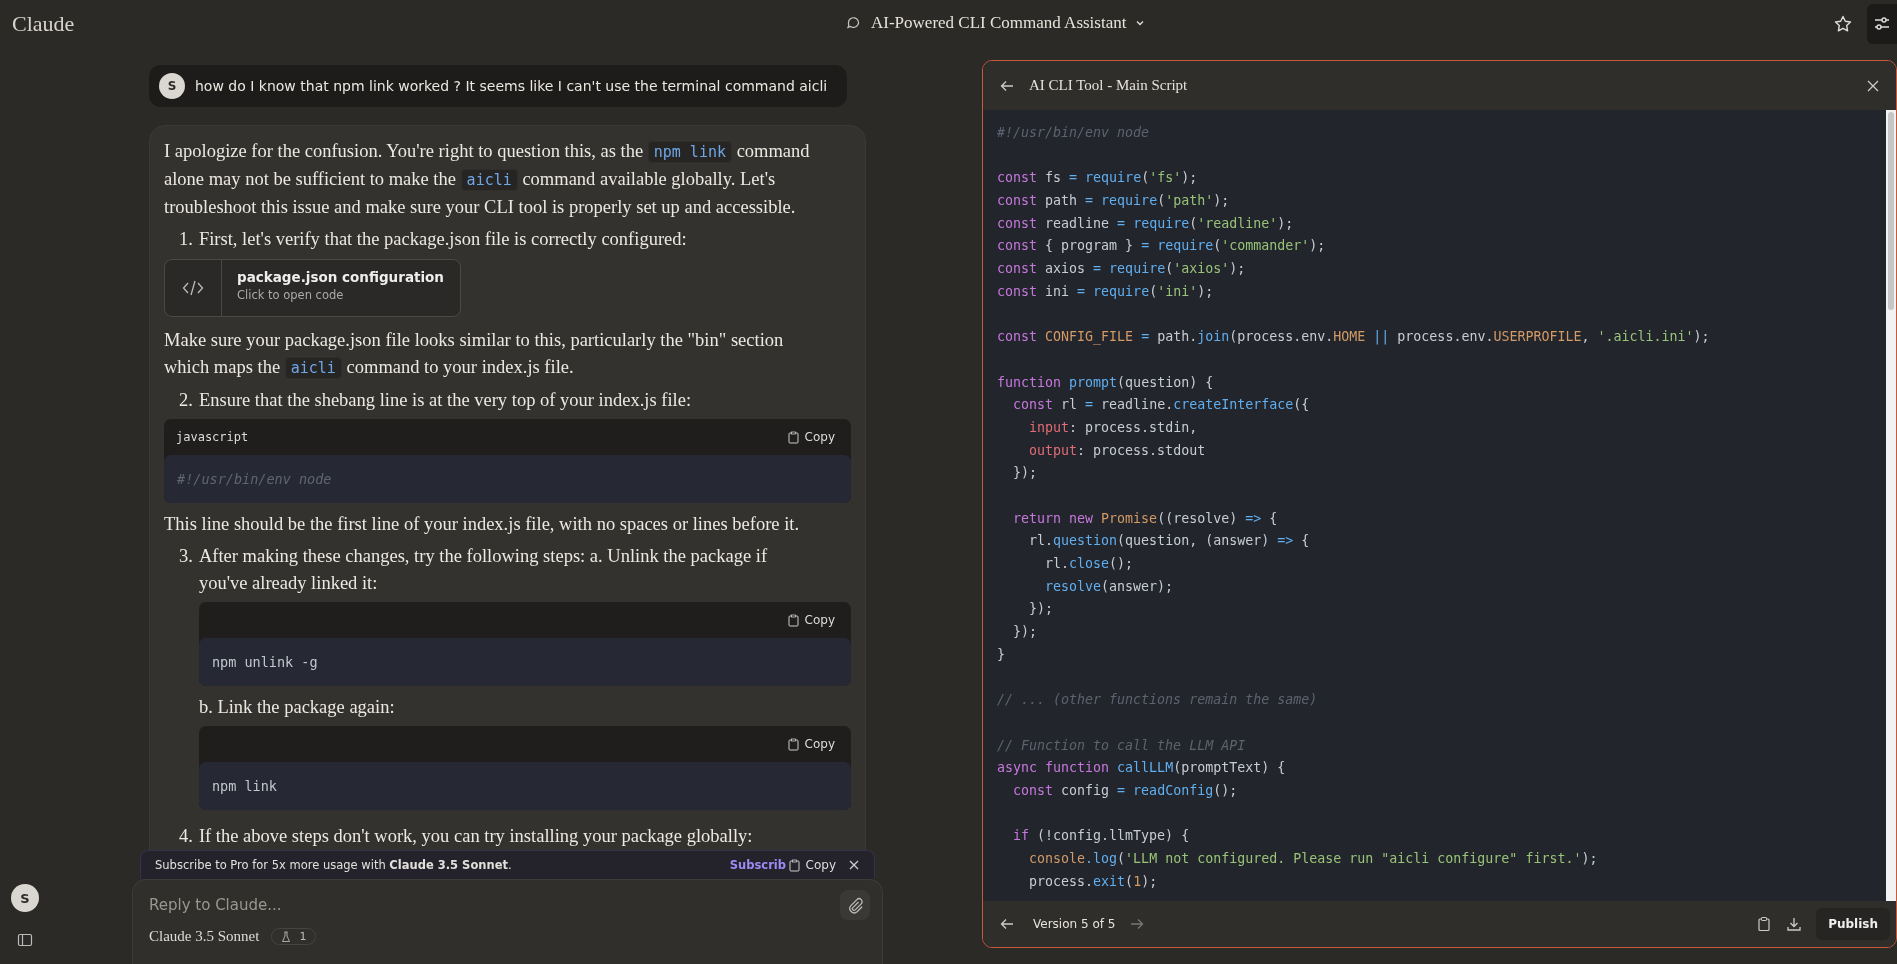  What do you see at coordinates (1313, 858) in the screenshot?
I see `code-line: console.log('LLM not configured. Please run "aicli configure" first.');` at bounding box center [1313, 858].